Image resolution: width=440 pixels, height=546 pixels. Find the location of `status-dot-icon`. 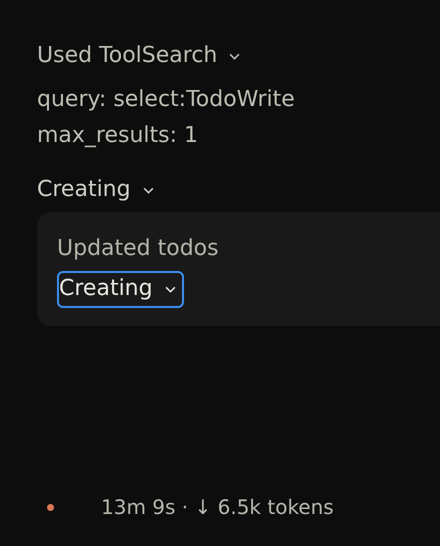

status-dot-icon is located at coordinates (50, 507).